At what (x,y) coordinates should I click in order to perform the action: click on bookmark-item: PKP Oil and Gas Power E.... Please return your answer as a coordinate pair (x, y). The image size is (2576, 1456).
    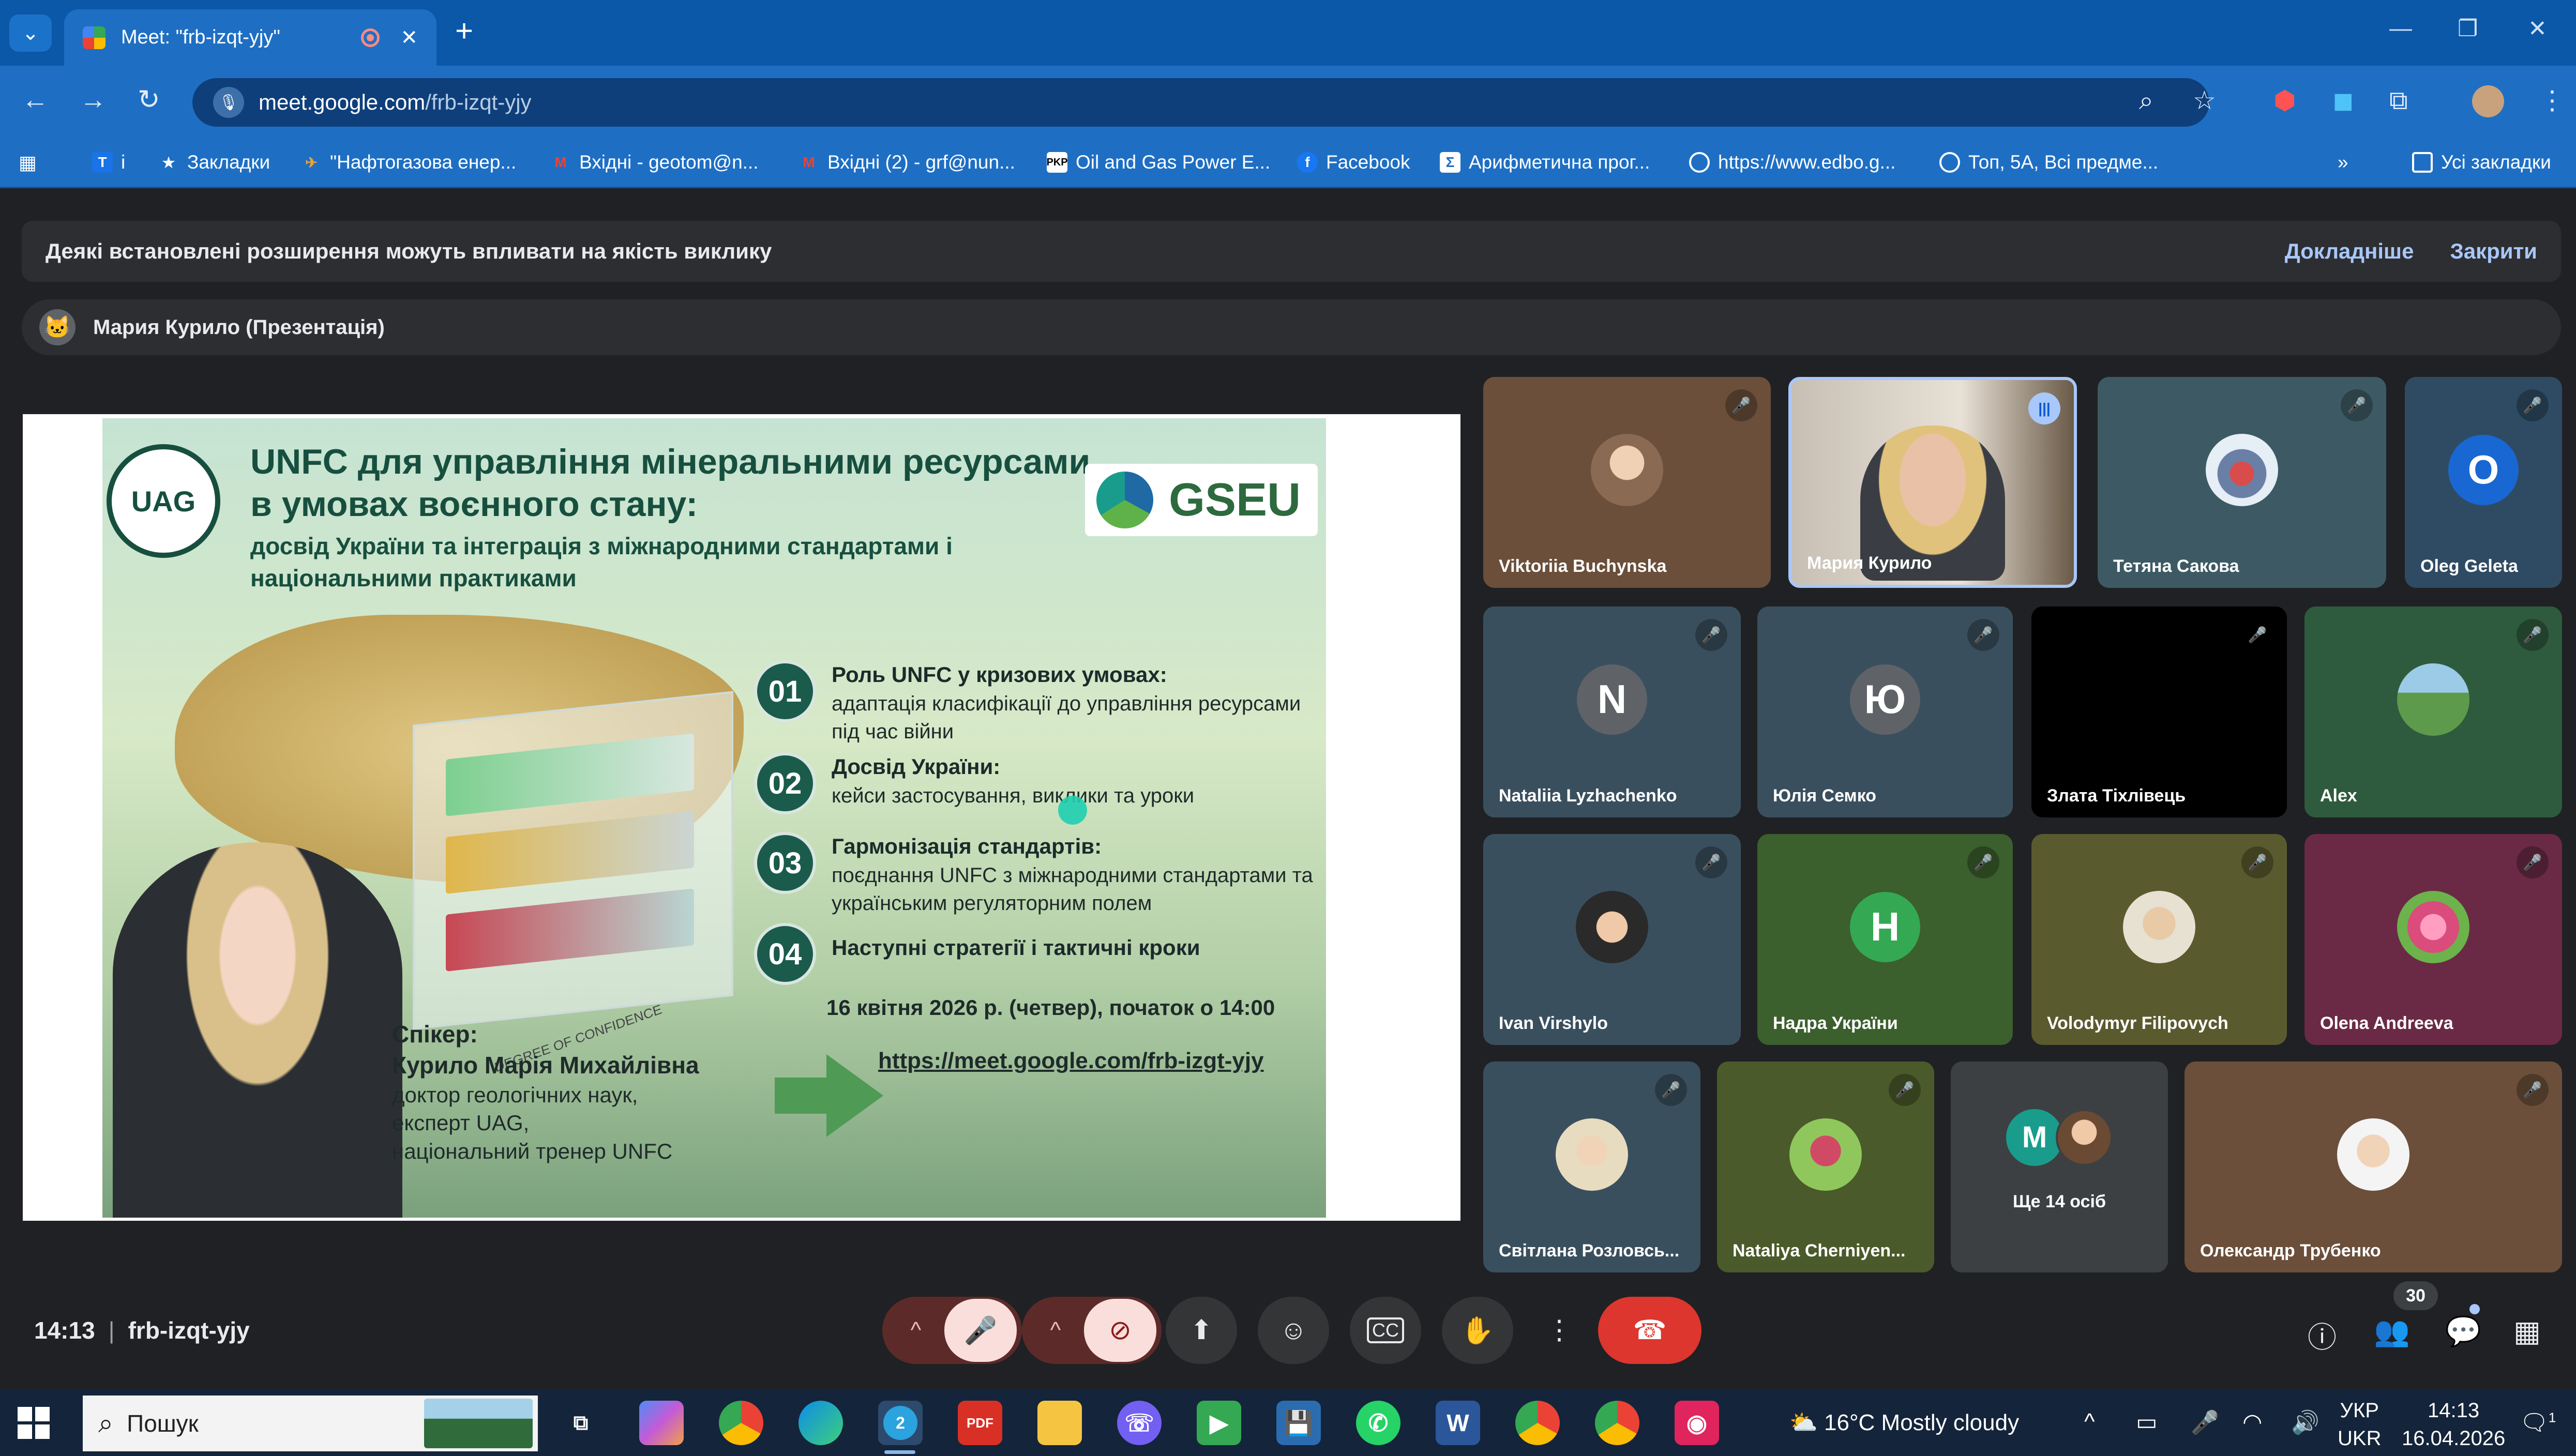
    Looking at the image, I should click on (1158, 162).